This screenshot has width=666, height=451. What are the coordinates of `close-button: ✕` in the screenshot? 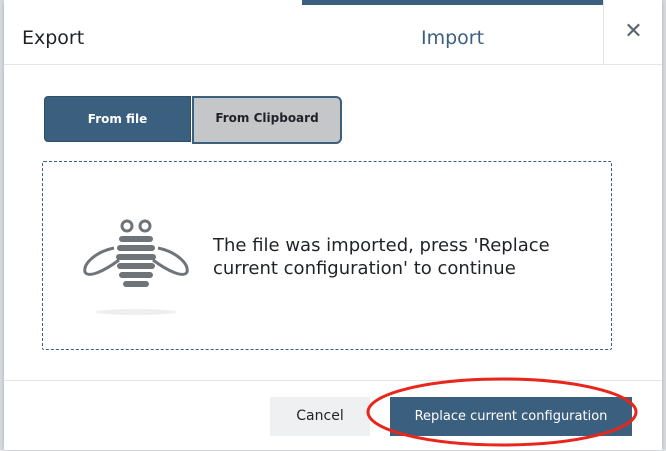 It's located at (633, 32).